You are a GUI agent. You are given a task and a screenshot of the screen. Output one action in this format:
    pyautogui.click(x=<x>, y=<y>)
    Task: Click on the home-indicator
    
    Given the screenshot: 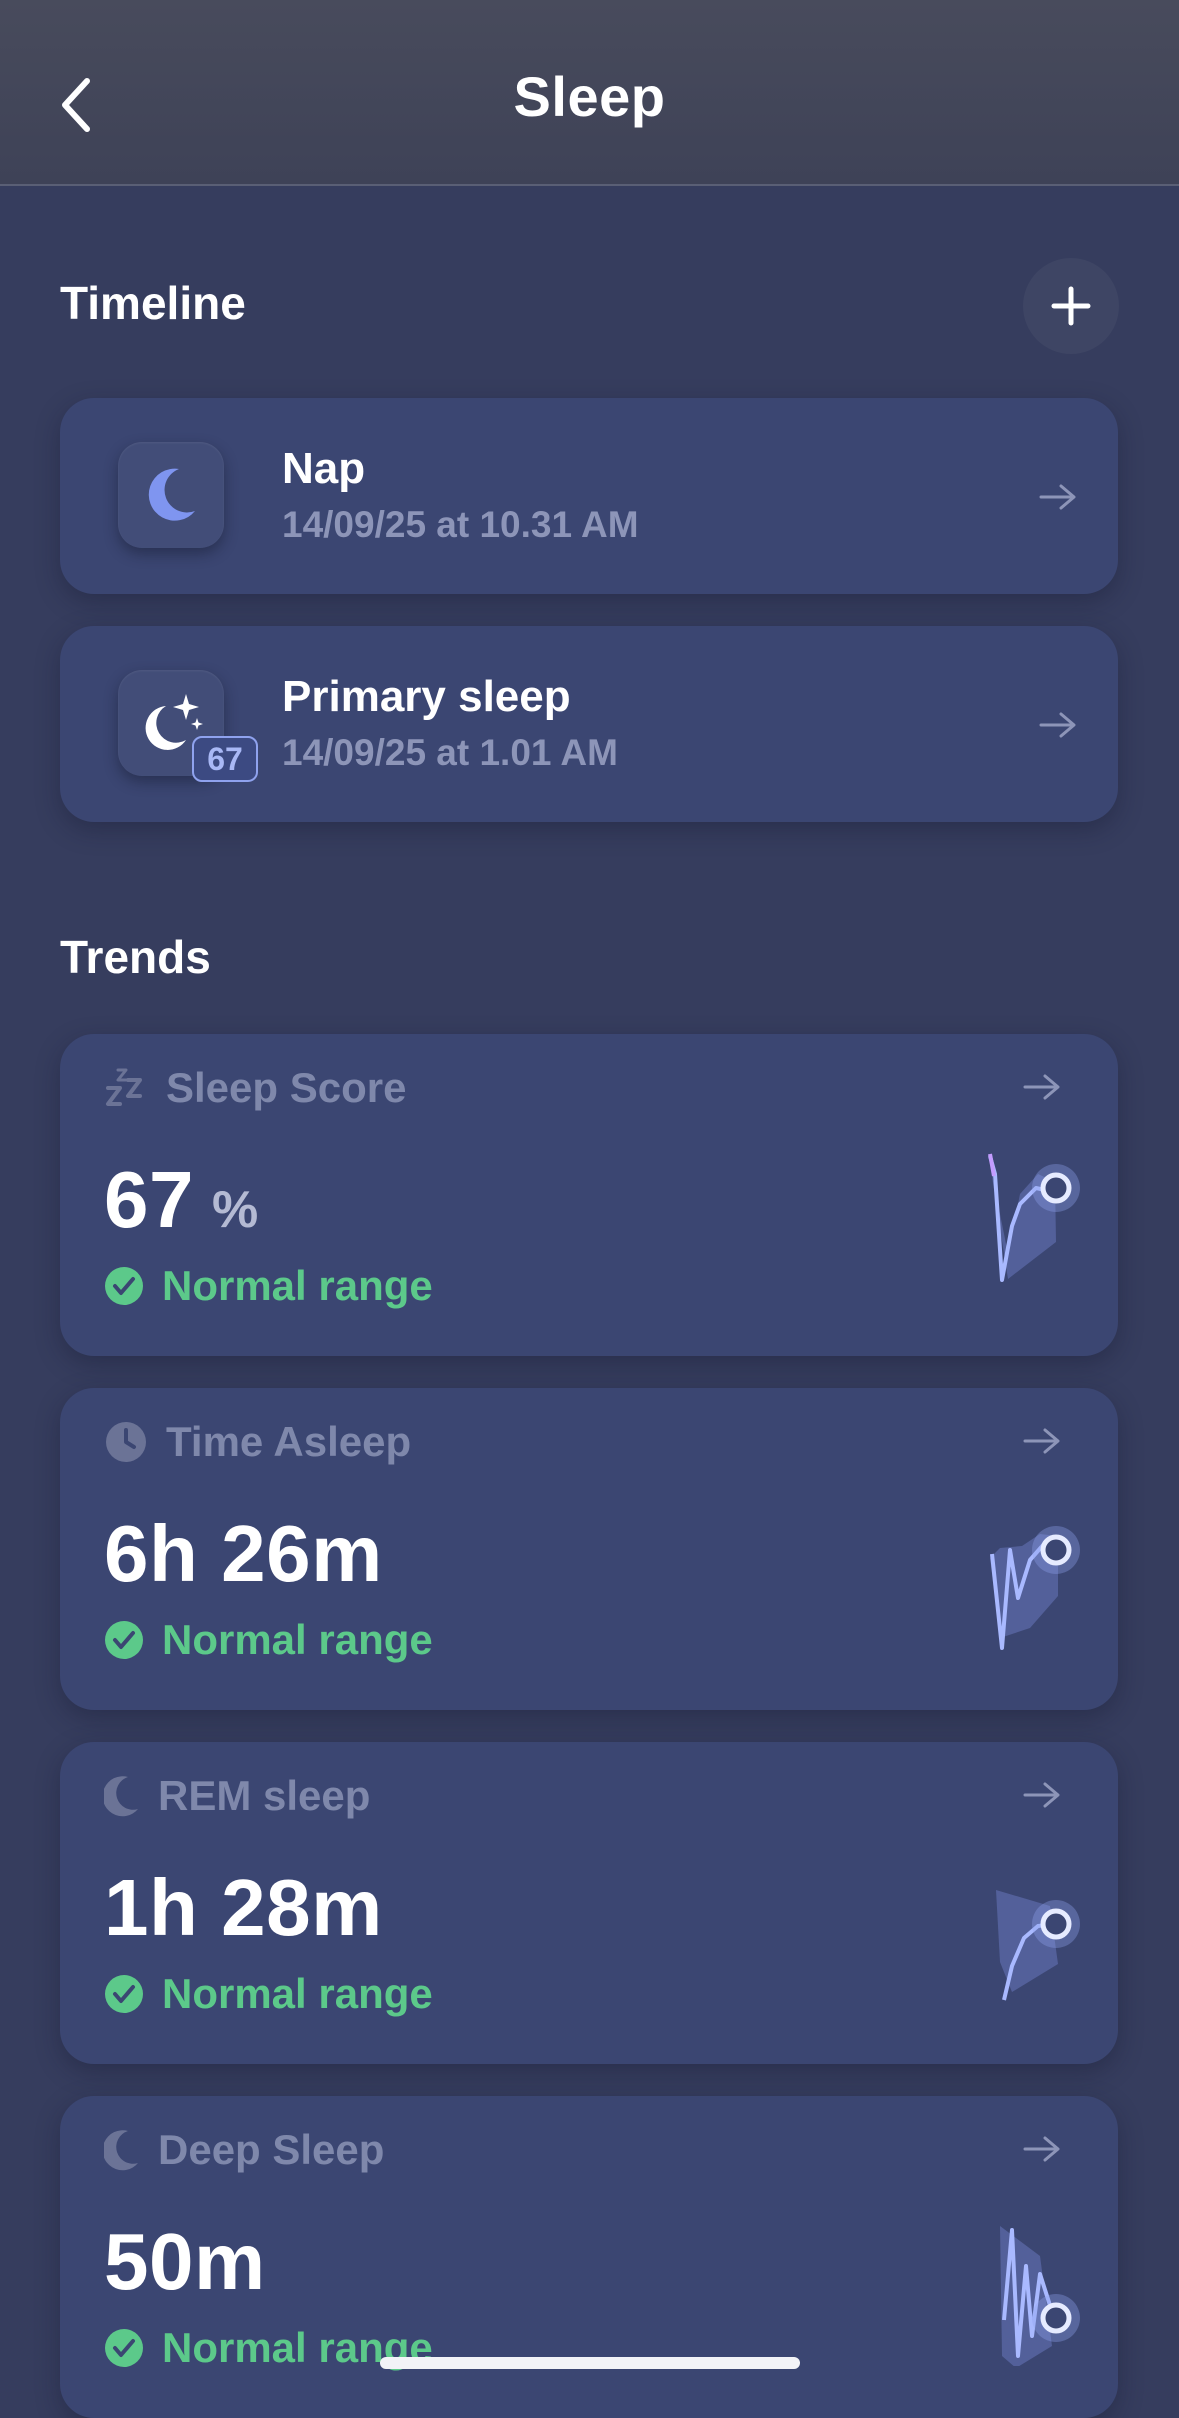 What is the action you would take?
    pyautogui.click(x=590, y=2363)
    